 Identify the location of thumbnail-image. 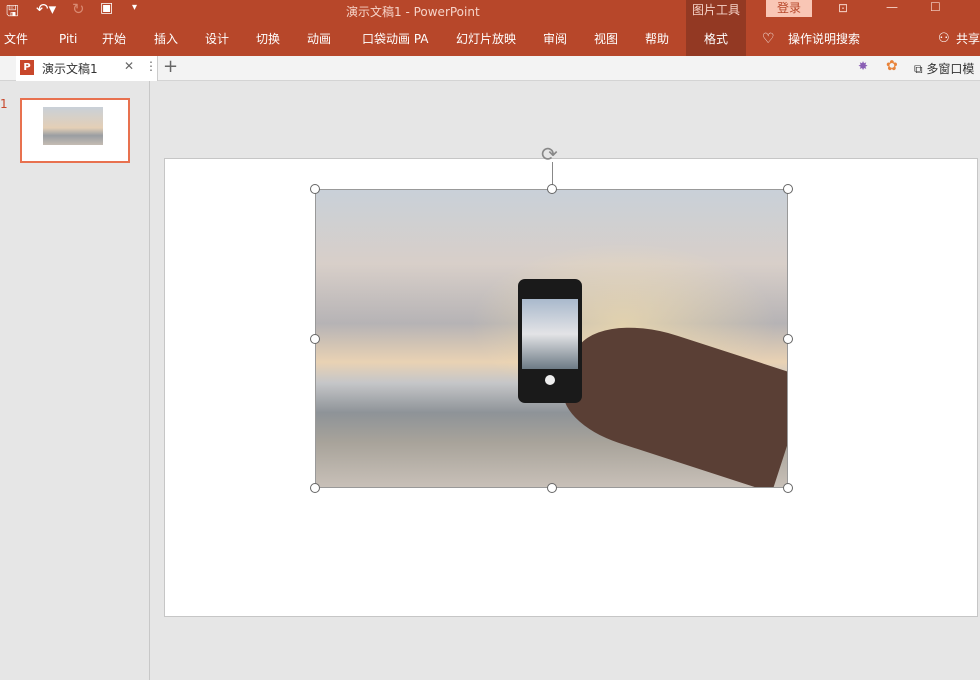
(73, 126).